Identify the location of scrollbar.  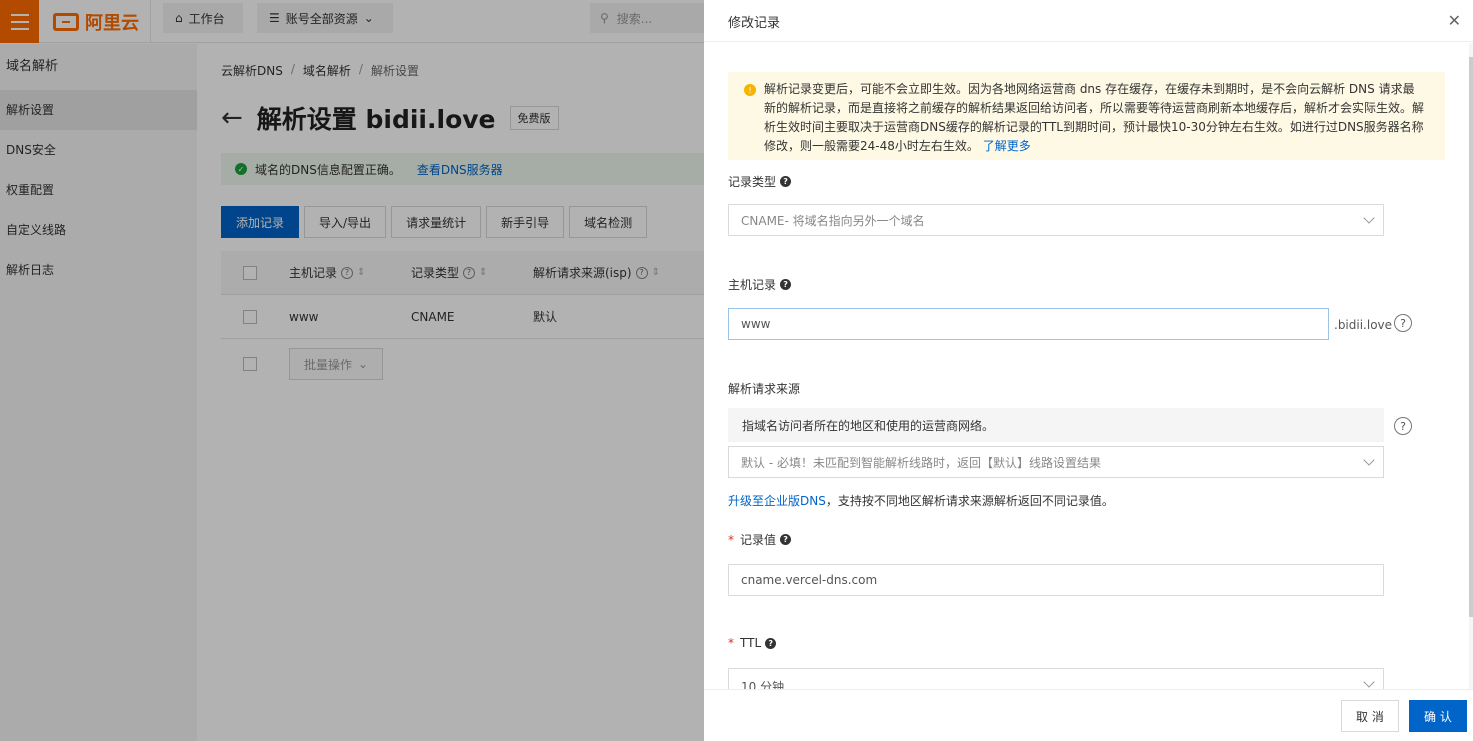
(1471, 366).